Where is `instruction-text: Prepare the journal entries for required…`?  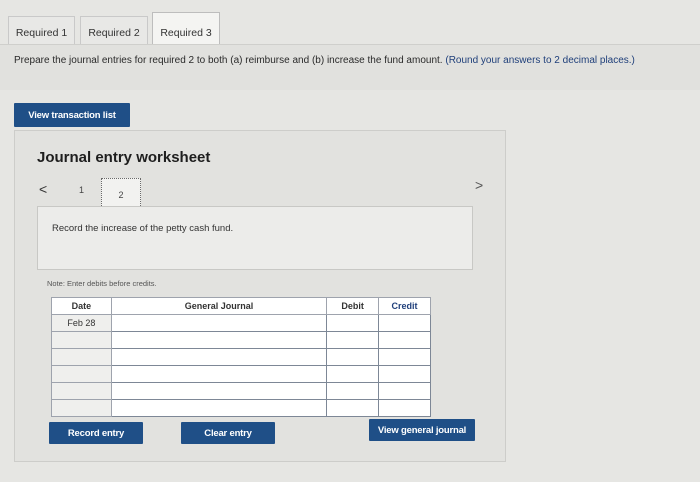
instruction-text: Prepare the journal entries for required… is located at coordinates (349, 60).